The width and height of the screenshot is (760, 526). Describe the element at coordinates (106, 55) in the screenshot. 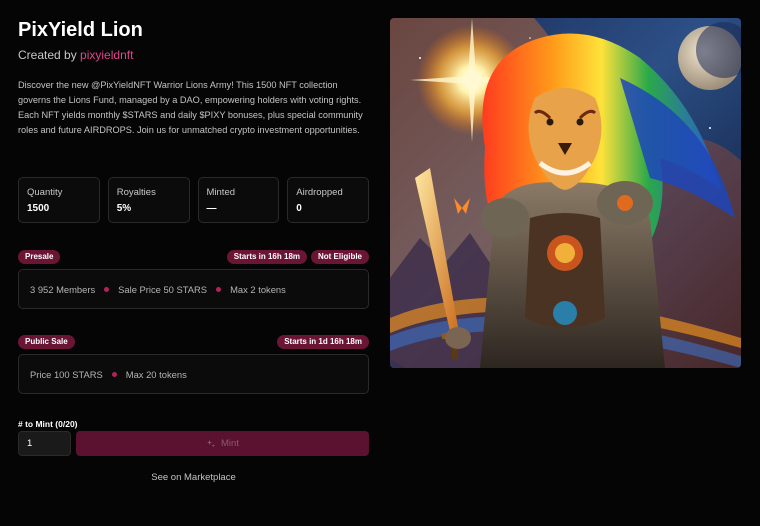

I see `creator-link: pixyieldnft` at that location.